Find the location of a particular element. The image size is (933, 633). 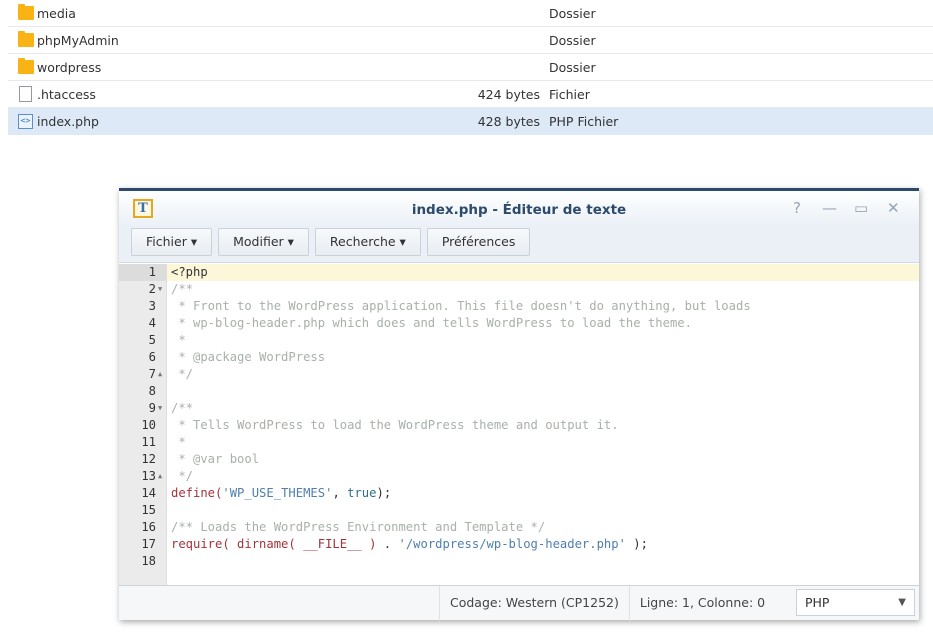

code-line: 1 <?php is located at coordinates (519, 272).